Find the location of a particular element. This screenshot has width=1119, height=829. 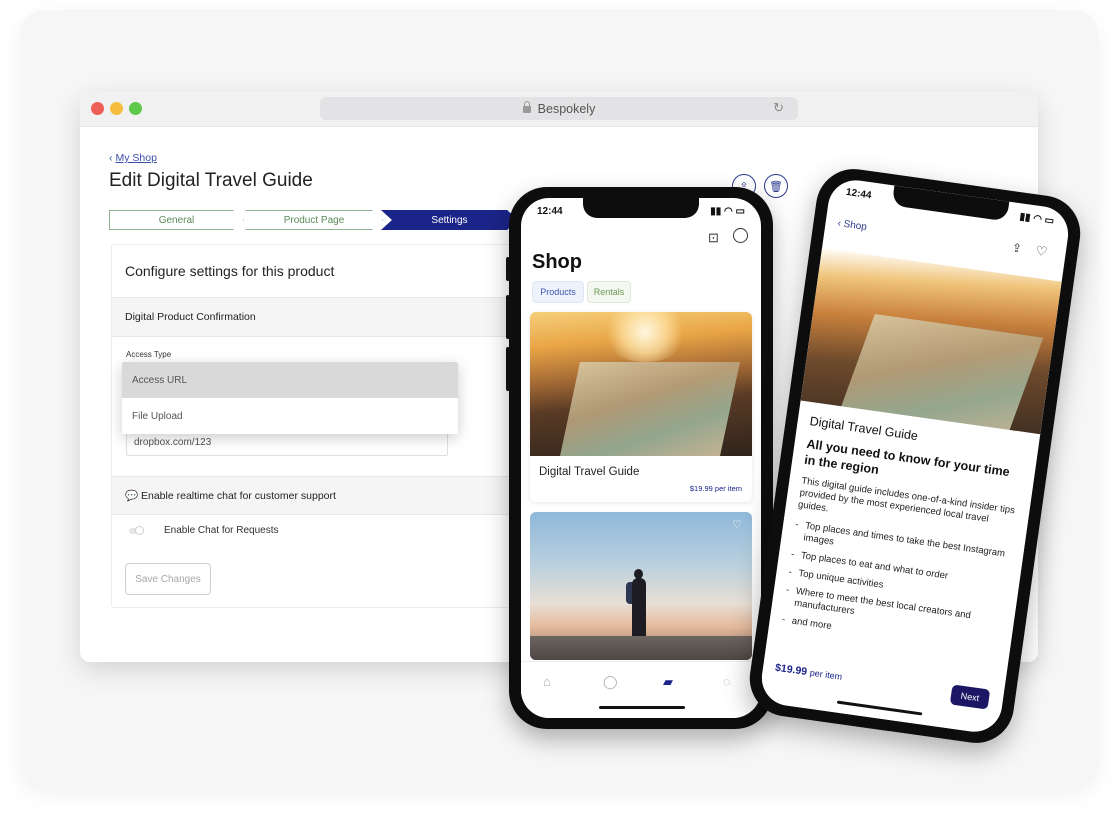

tab-products: Products is located at coordinates (558, 292).